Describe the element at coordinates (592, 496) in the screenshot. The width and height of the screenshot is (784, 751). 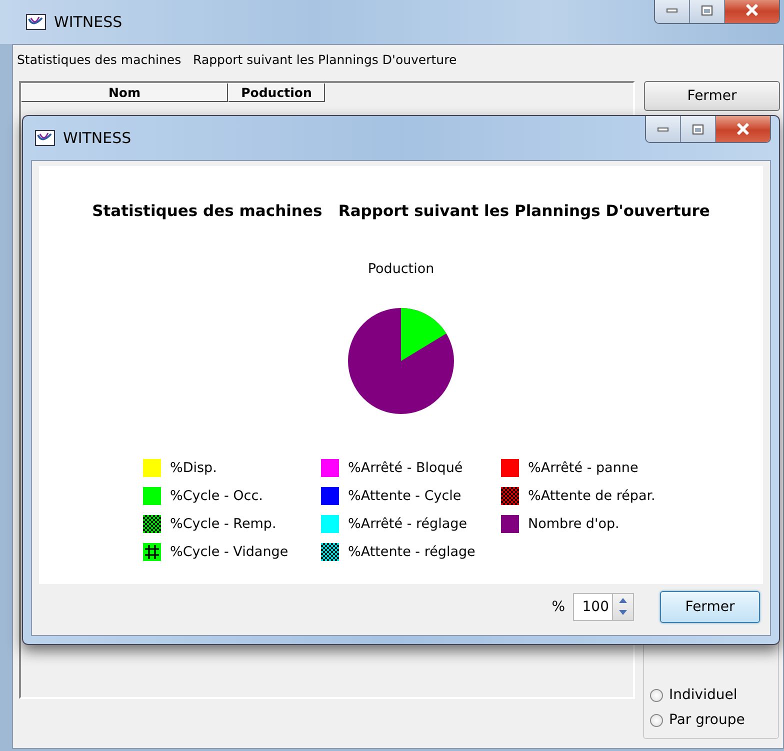
I see `legend-label: %Attente de répar.` at that location.